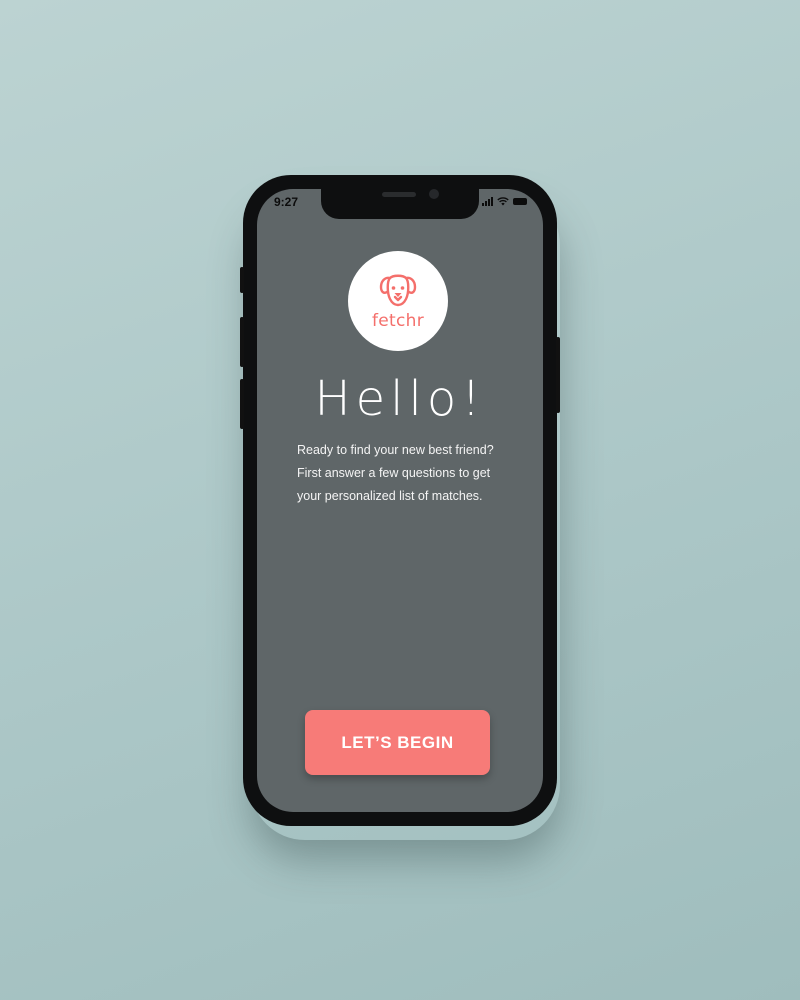 This screenshot has width=800, height=1000. I want to click on description-line: your personalized list of matches., so click(390, 496).